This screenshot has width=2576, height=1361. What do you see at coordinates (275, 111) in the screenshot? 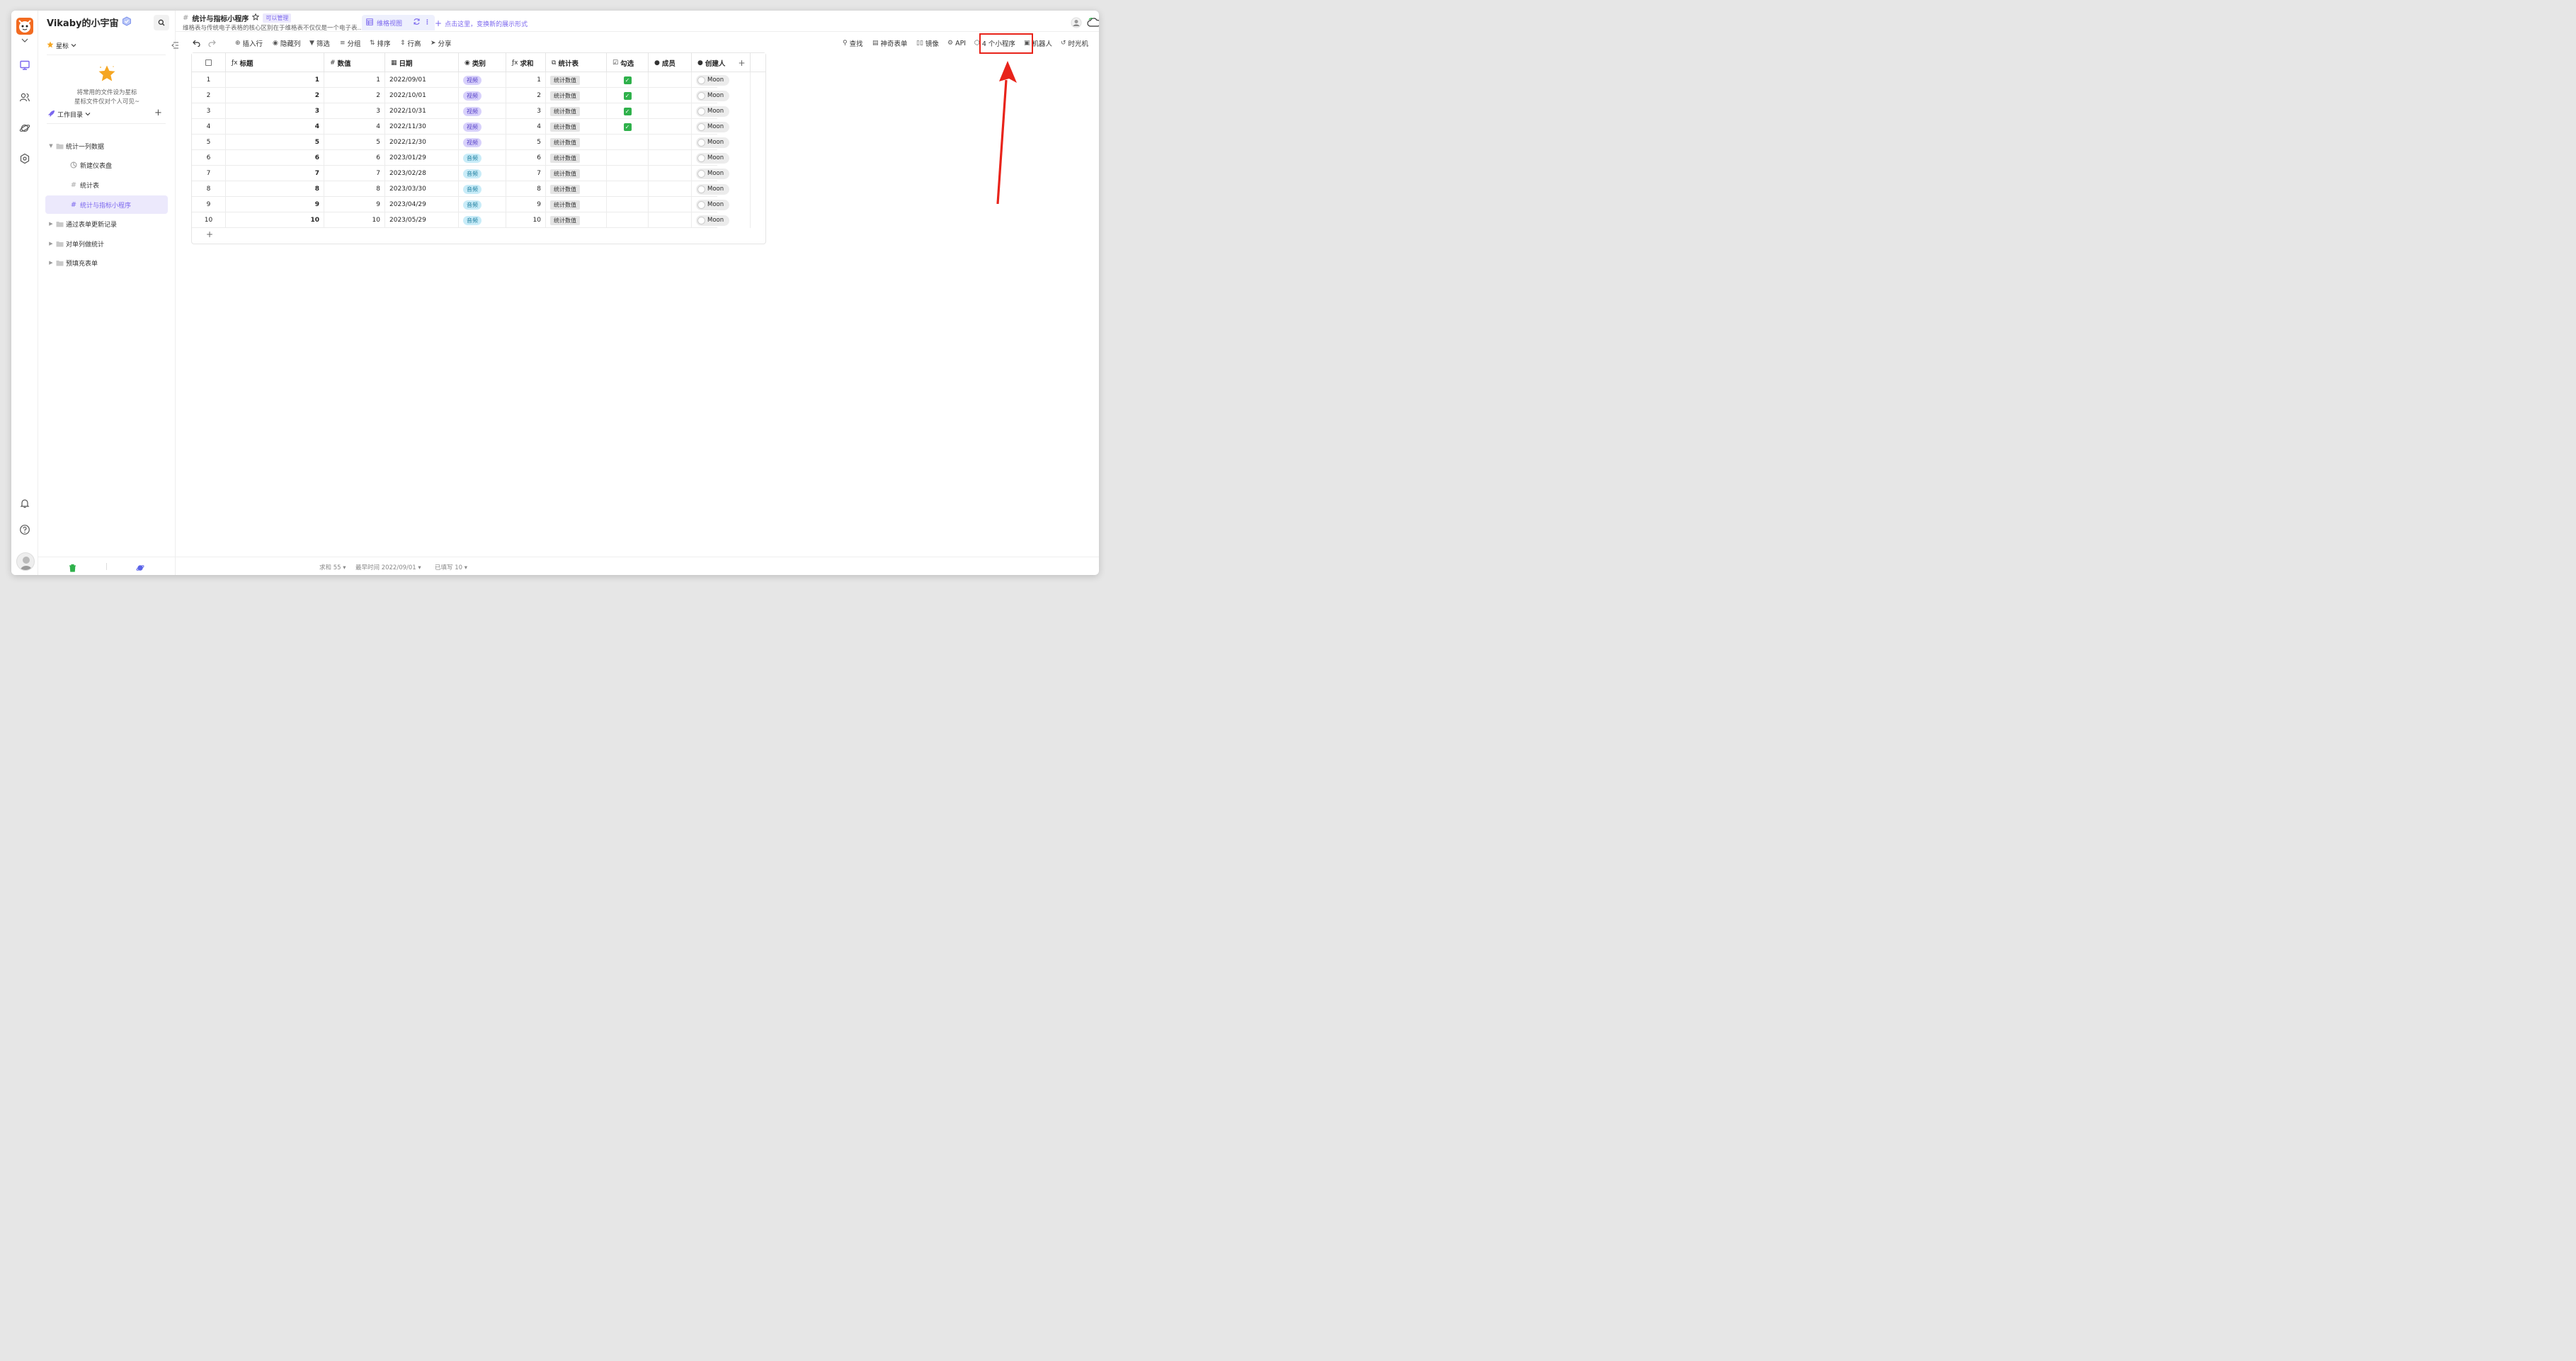
I see `cell-title: 3` at bounding box center [275, 111].